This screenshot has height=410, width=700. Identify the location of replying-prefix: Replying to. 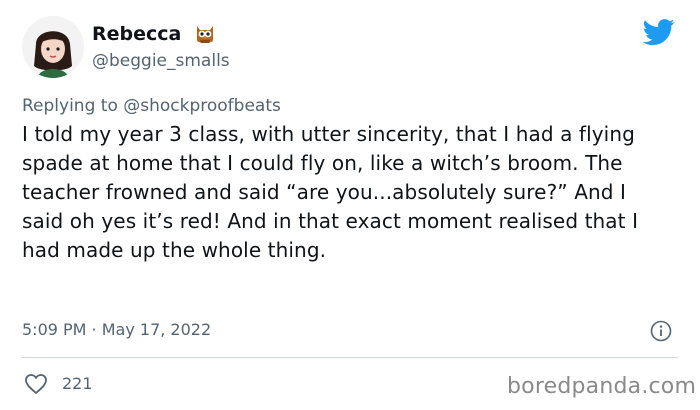
(73, 106).